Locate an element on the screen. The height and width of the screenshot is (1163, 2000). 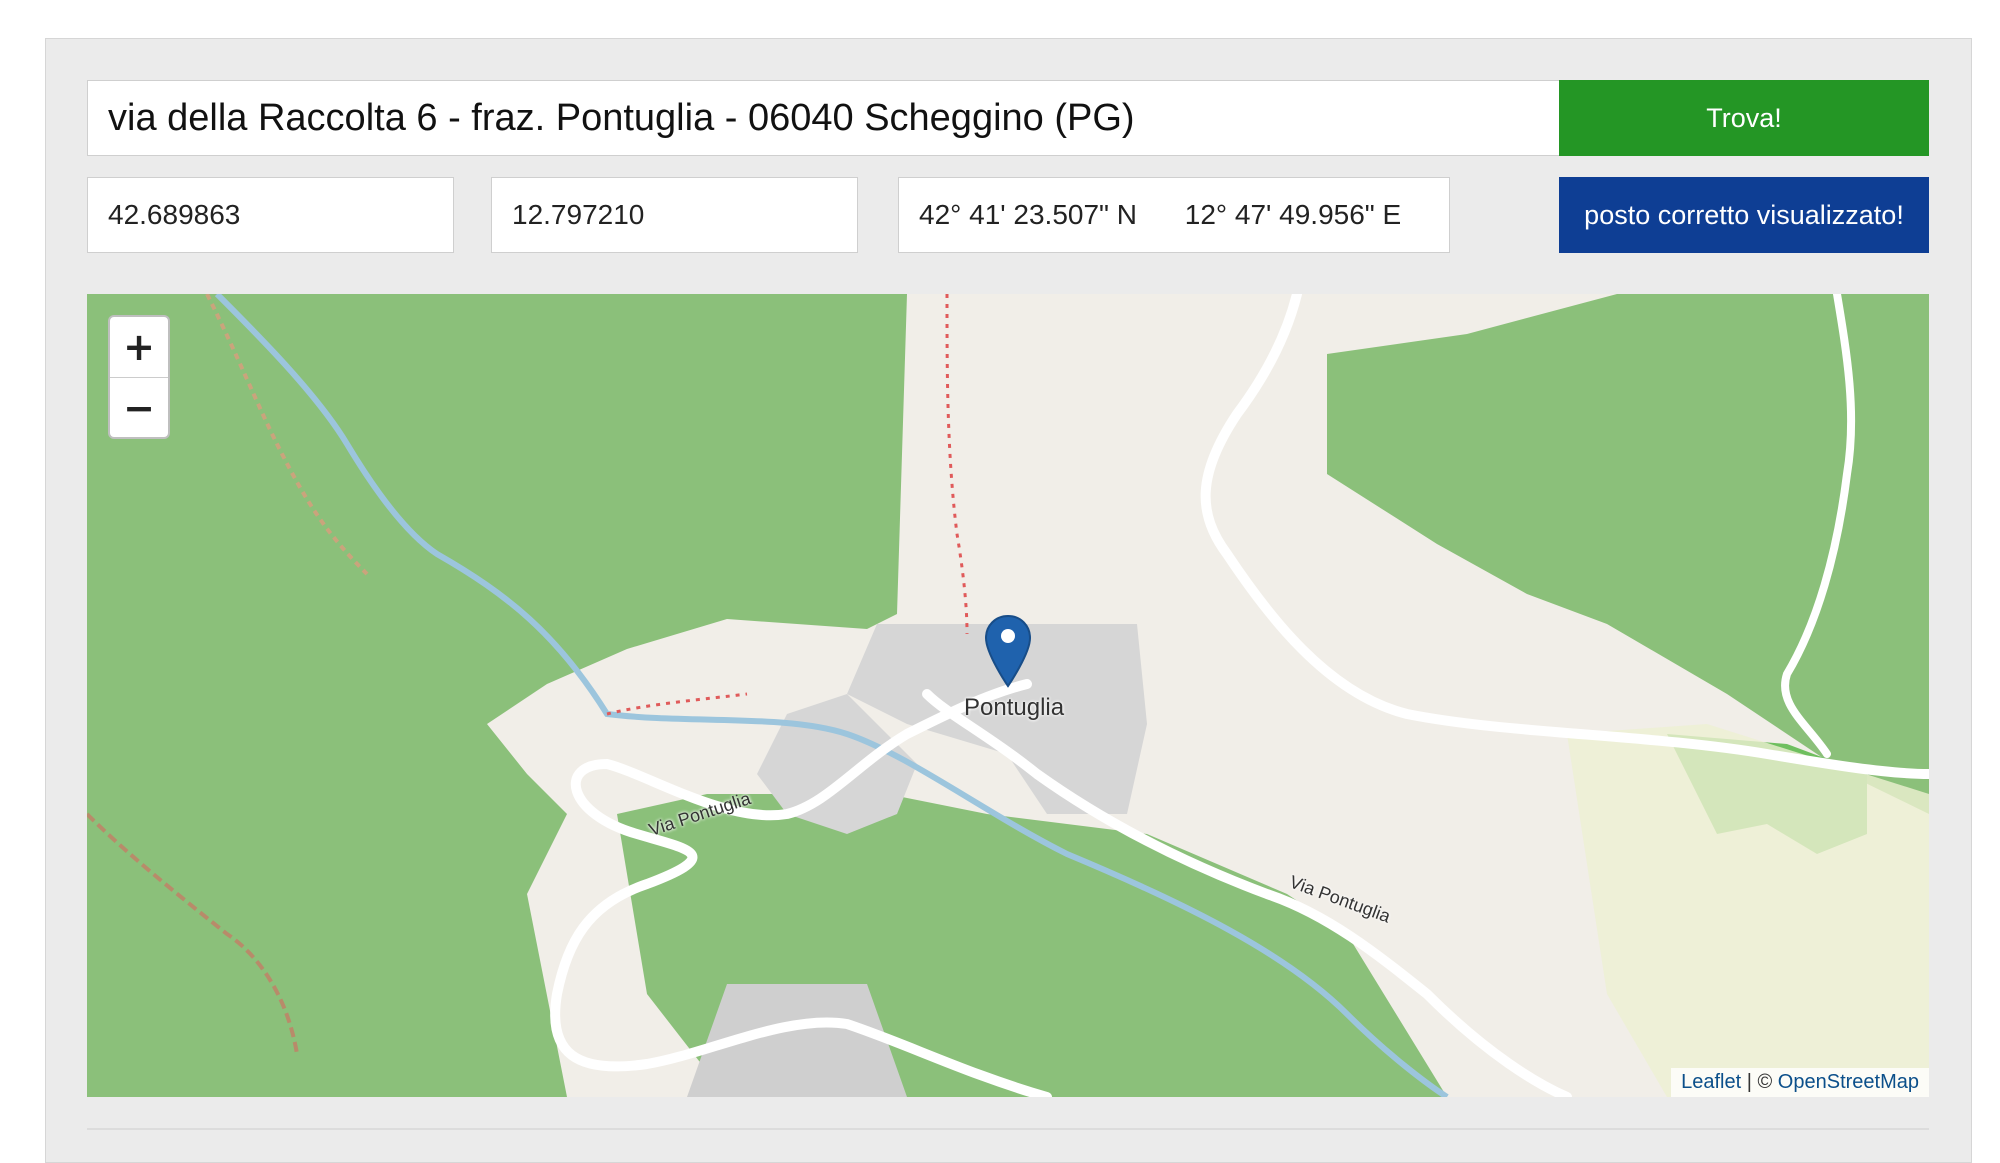
dms-latitude: 42° 41' 23.507" N is located at coordinates (1028, 214).